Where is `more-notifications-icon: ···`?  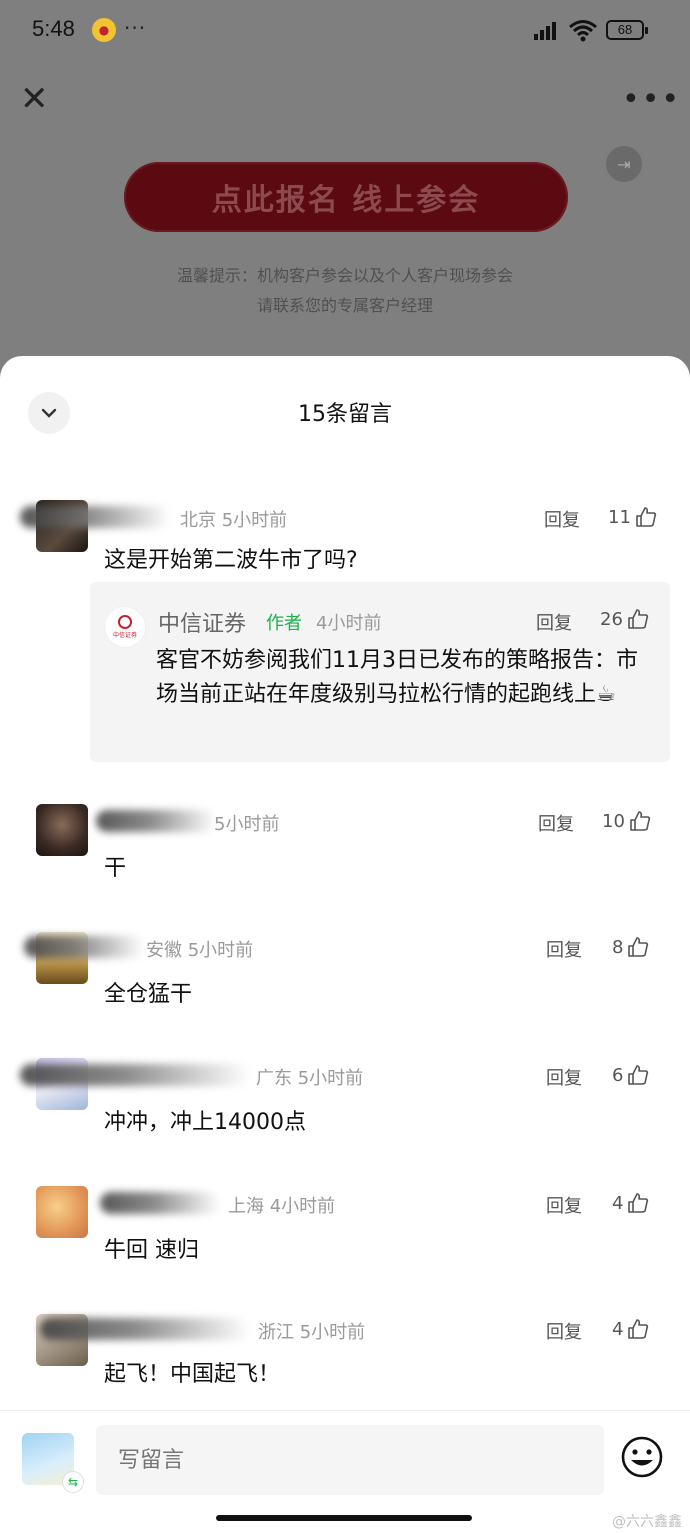
more-notifications-icon: ··· is located at coordinates (135, 28).